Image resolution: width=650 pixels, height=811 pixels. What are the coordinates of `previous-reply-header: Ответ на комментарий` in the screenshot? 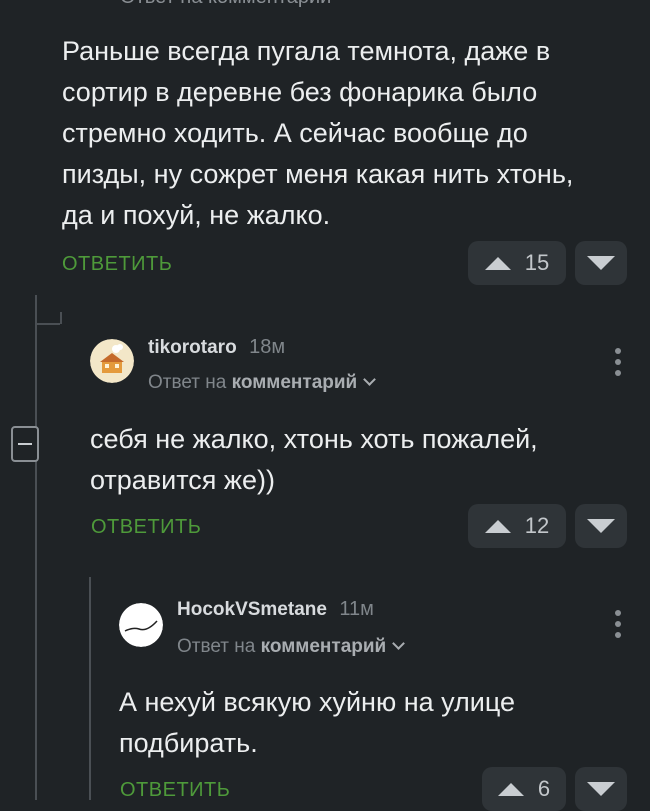 It's located at (225, 4).